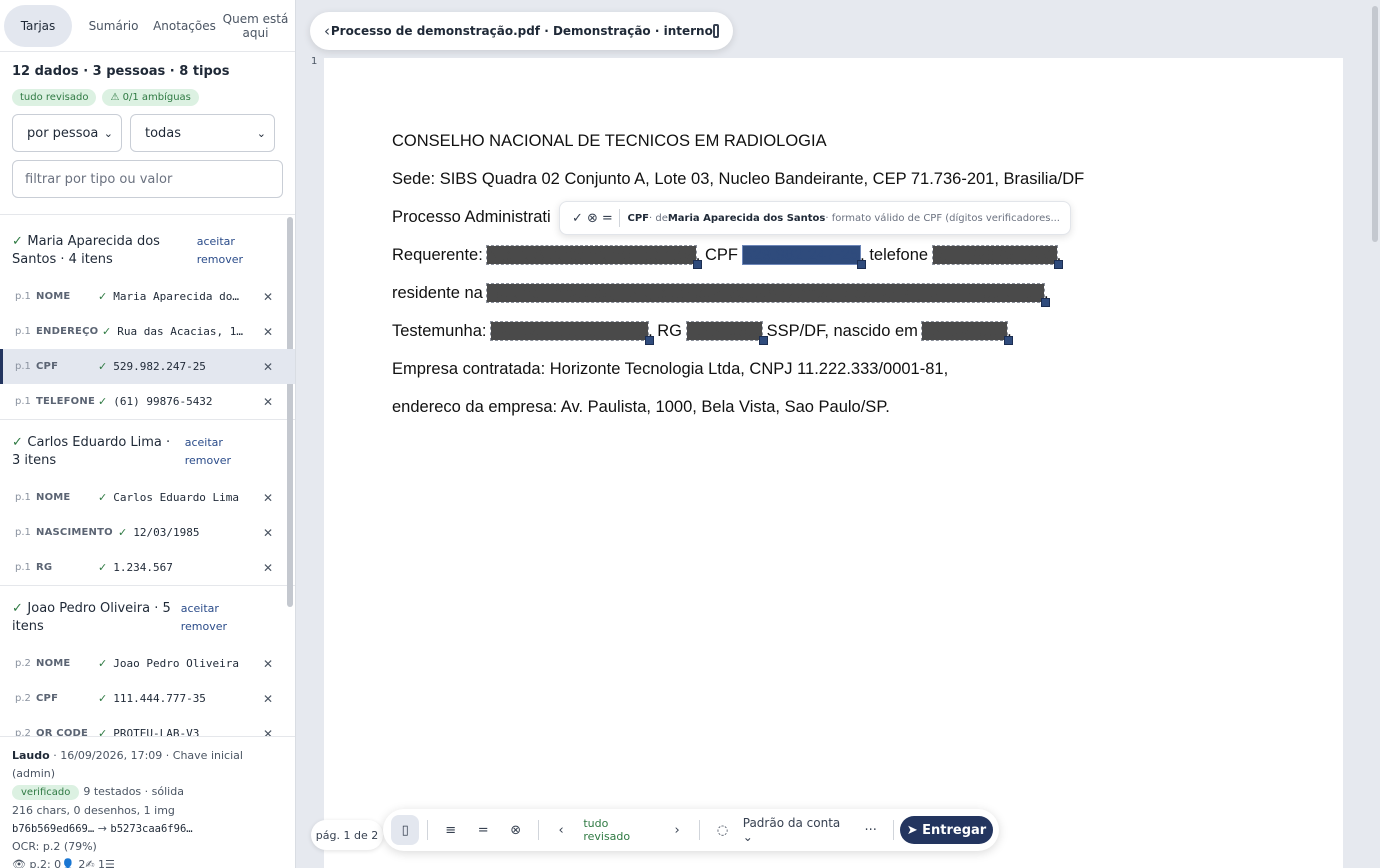 This screenshot has width=1380, height=868. I want to click on redaction-name: Maria Aparecida dos Santos, so click(591, 255).